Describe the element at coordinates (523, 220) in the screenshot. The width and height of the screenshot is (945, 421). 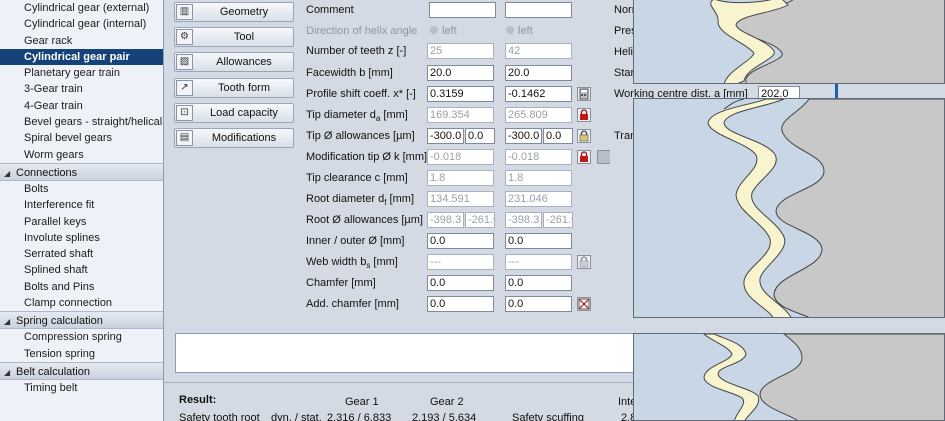
I see `root-allowance-upper-gear2-input: -398.3` at that location.